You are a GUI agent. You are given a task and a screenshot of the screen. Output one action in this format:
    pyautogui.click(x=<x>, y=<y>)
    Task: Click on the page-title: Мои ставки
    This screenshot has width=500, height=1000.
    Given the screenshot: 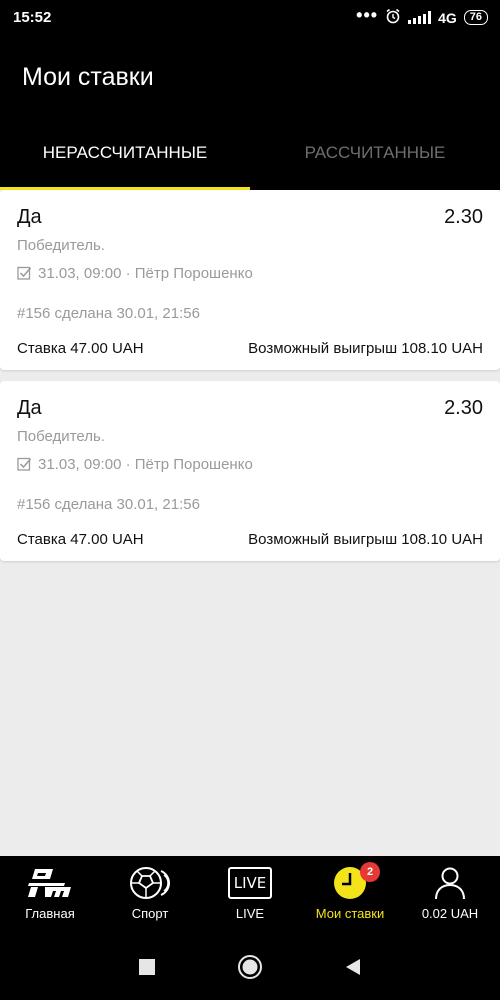 What is the action you would take?
    pyautogui.click(x=88, y=77)
    